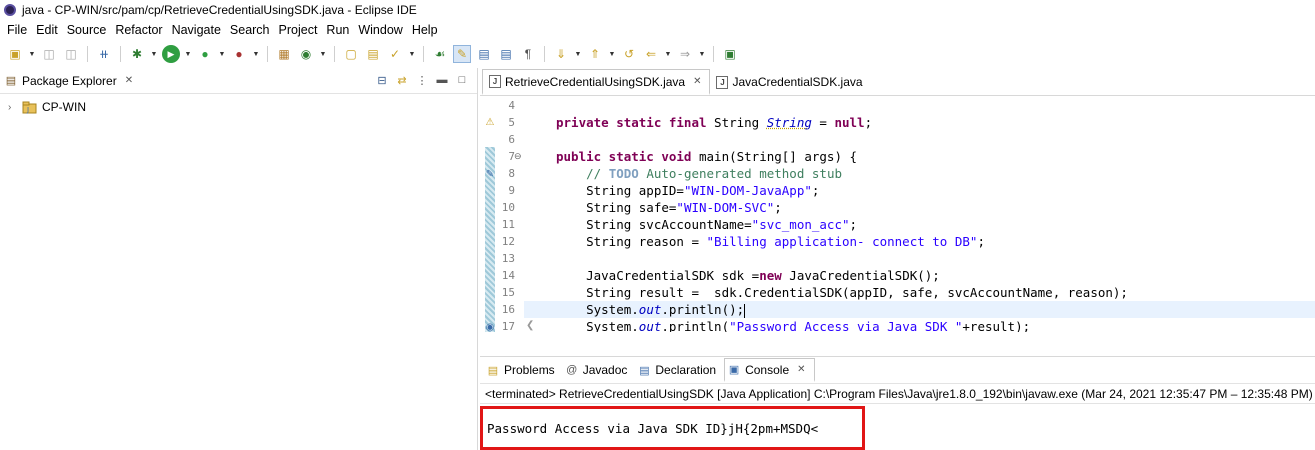 This screenshot has width=1315, height=450. What do you see at coordinates (688, 190) in the screenshot?
I see `code-line: String appID="WIN-DOM-JavaApp";` at bounding box center [688, 190].